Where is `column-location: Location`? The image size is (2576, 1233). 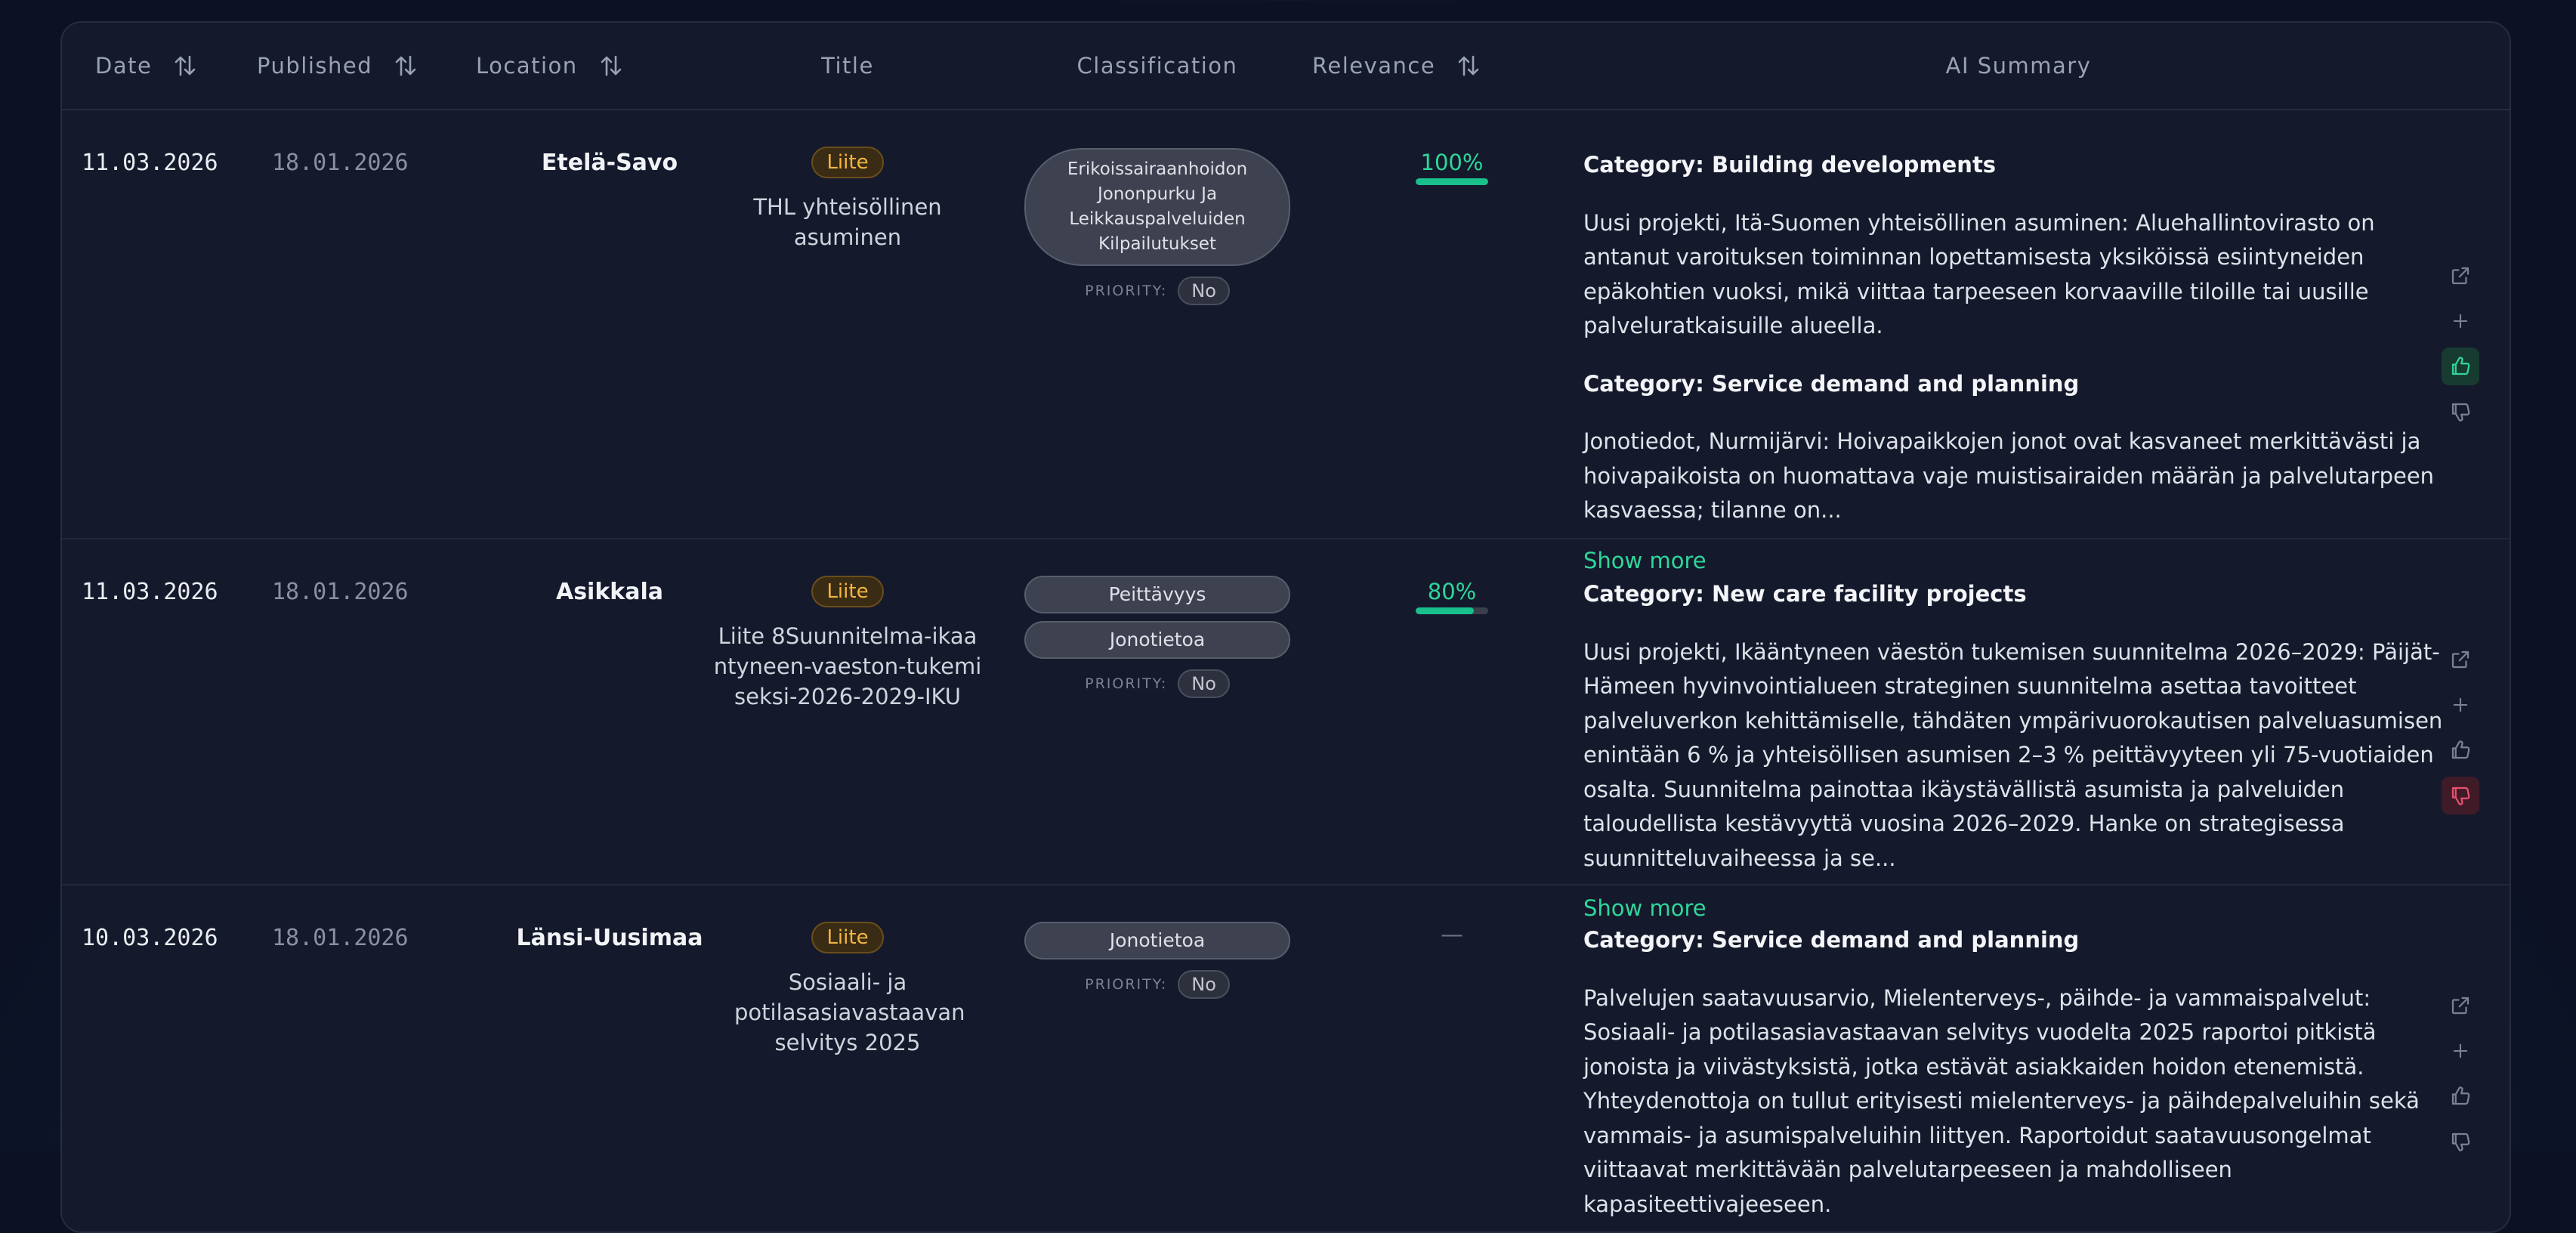
column-location: Location is located at coordinates (549, 66).